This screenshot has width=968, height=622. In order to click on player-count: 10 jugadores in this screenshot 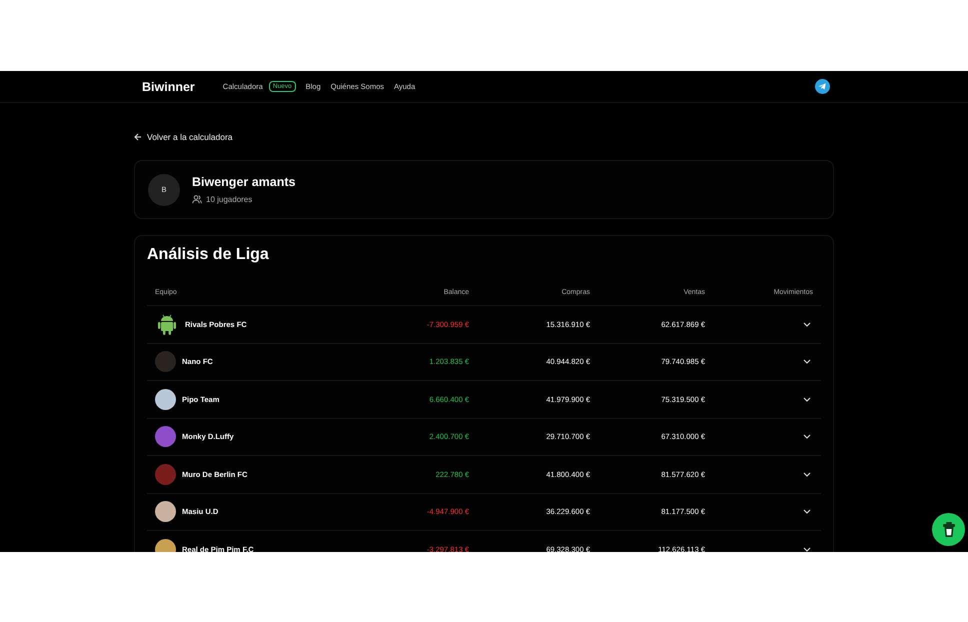, I will do `click(229, 199)`.